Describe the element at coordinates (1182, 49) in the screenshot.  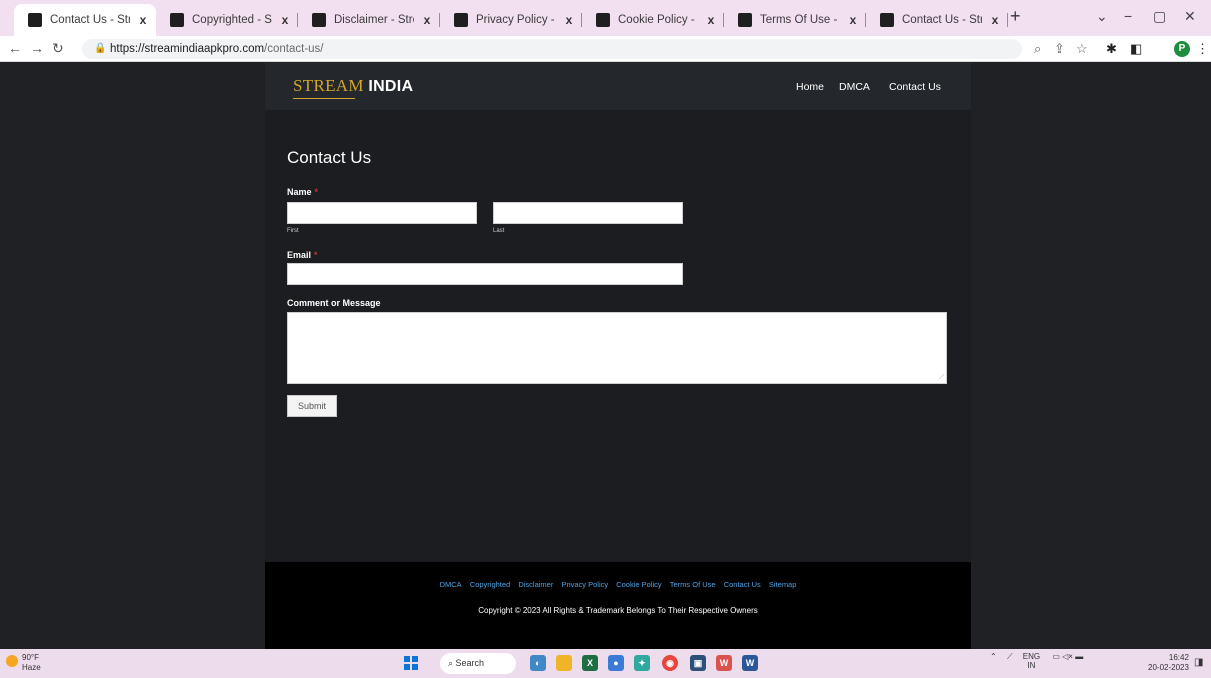
I see `profile-avatar: P` at that location.